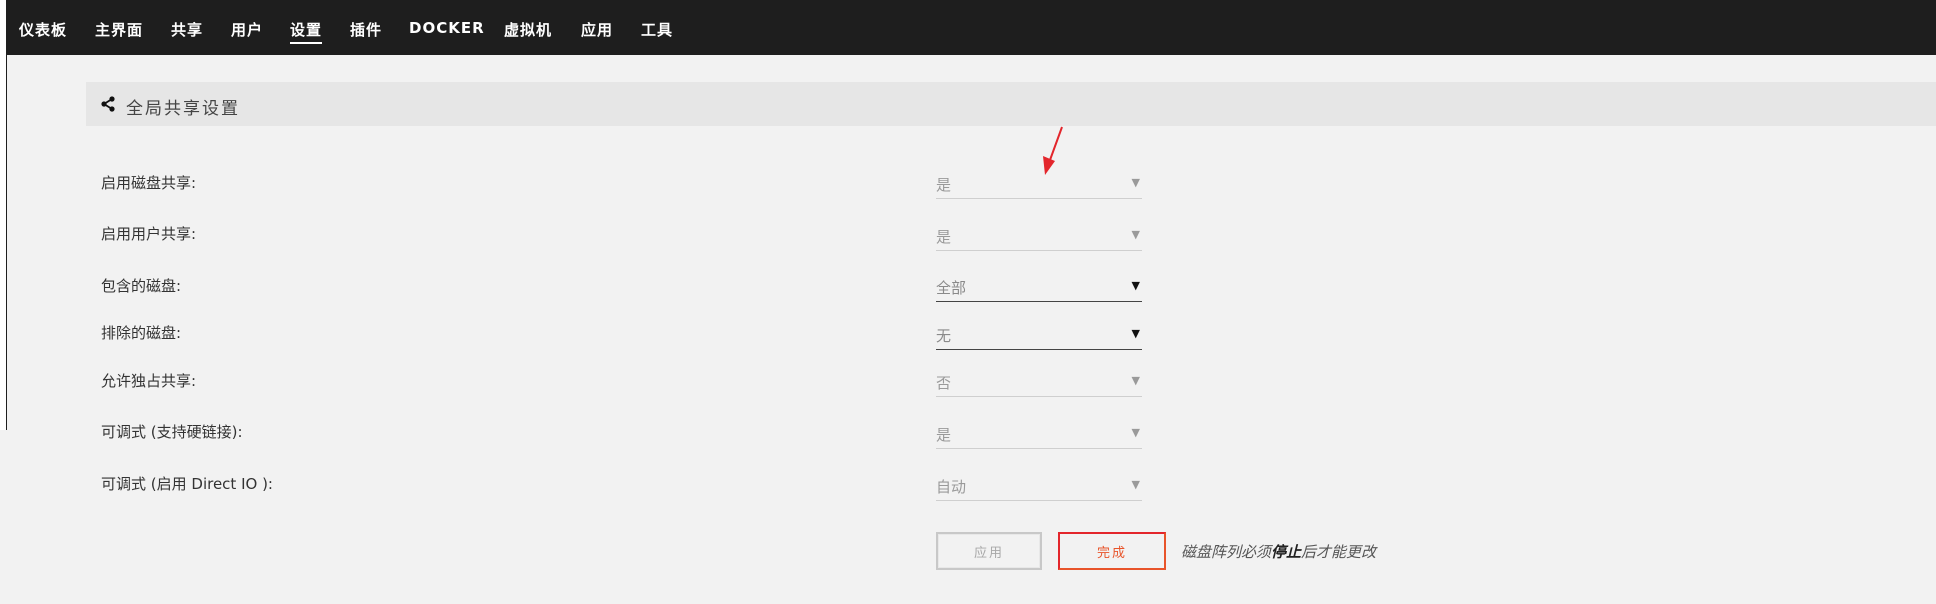  Describe the element at coordinates (187, 484) in the screenshot. I see `label-tunable-direct-io: 可调式 (启用 Direct IO ):` at that location.